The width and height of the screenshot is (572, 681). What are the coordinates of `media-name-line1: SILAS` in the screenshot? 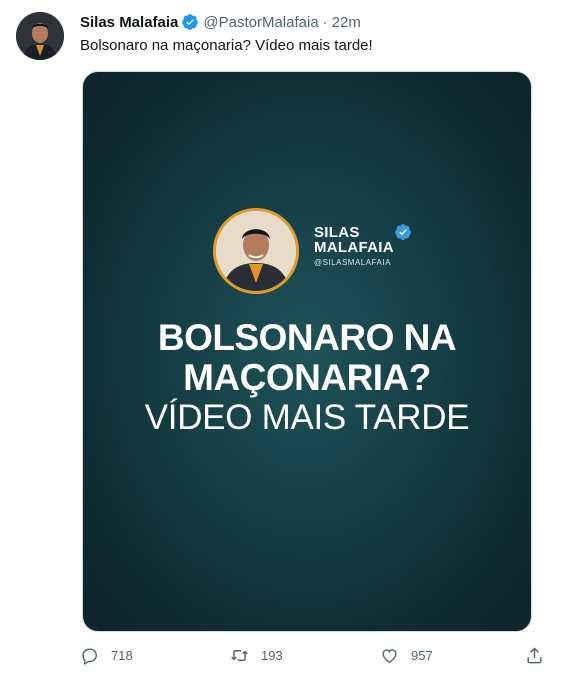 It's located at (337, 232).